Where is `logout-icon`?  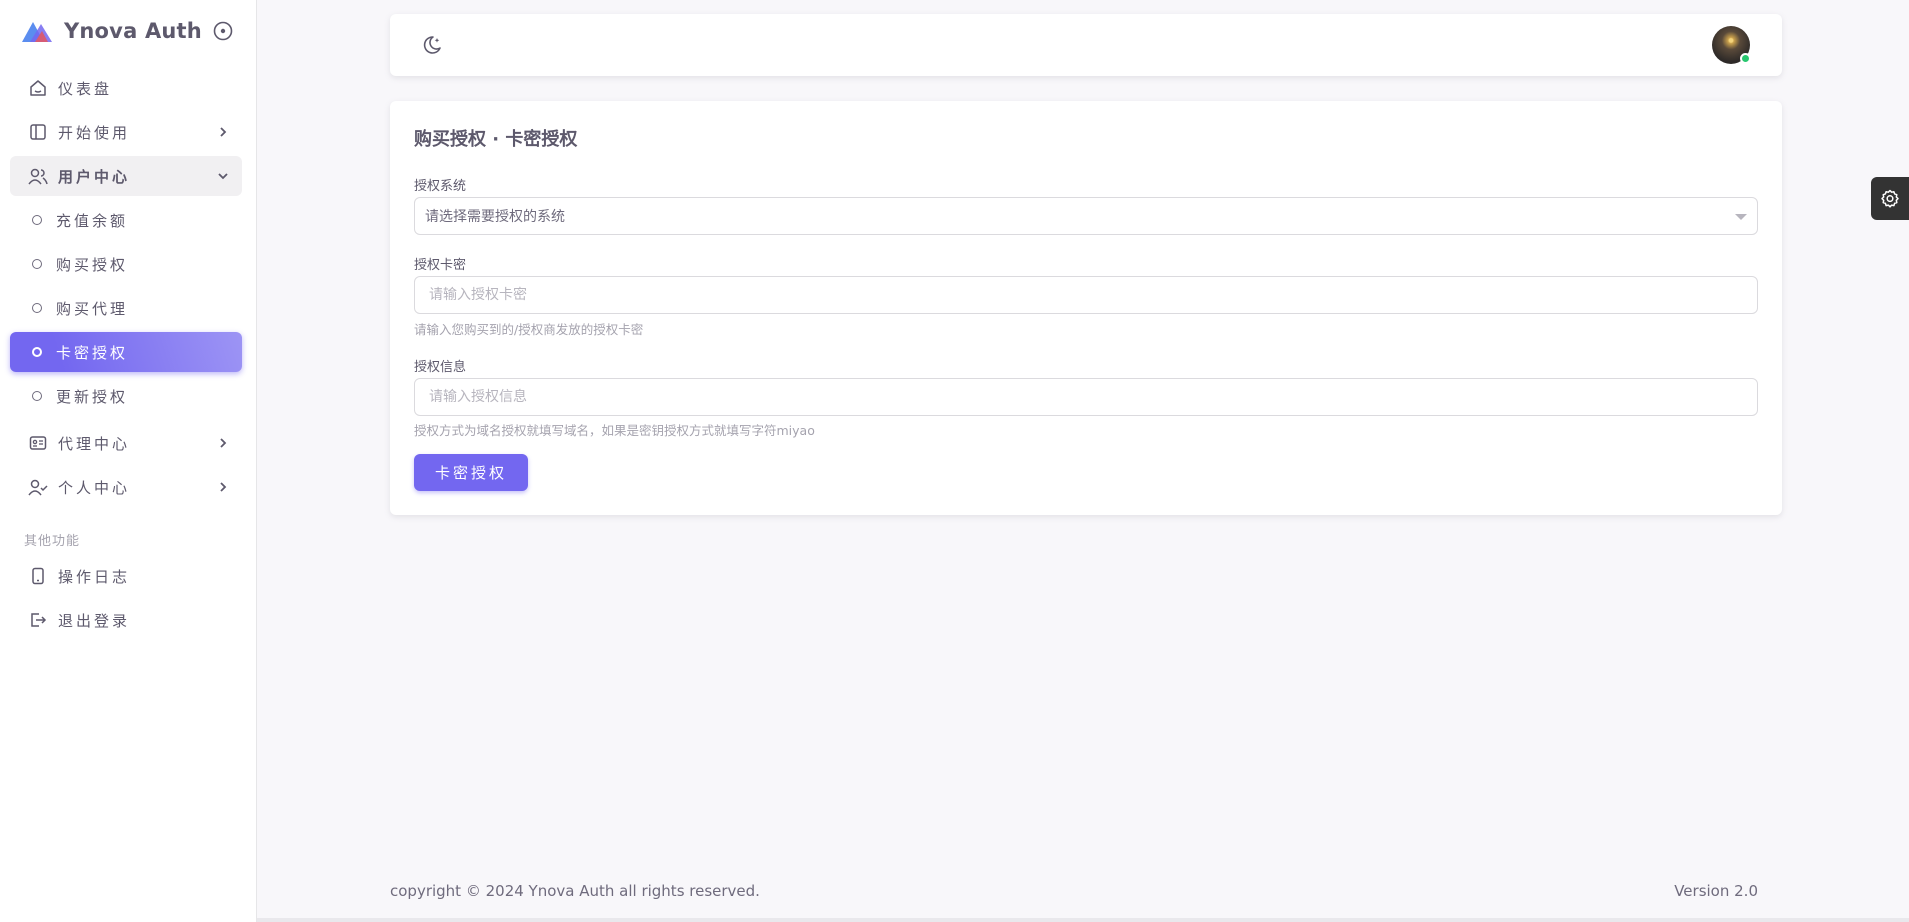
logout-icon is located at coordinates (38, 620).